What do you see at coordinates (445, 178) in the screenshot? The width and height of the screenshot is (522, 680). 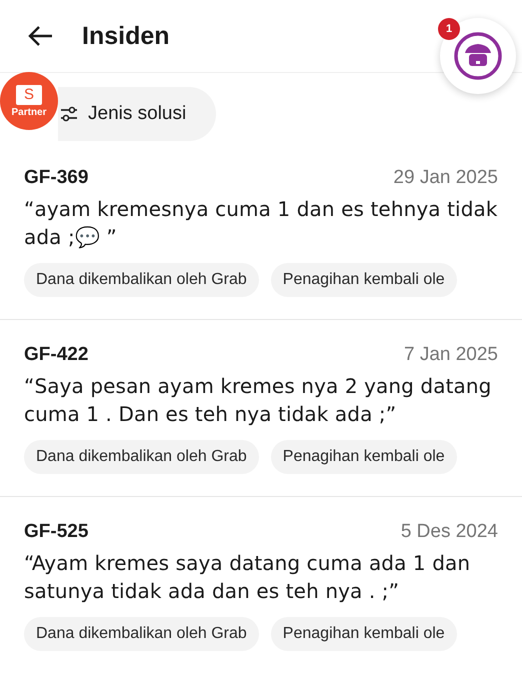 I see `incident-date: 29 Jan 2025` at bounding box center [445, 178].